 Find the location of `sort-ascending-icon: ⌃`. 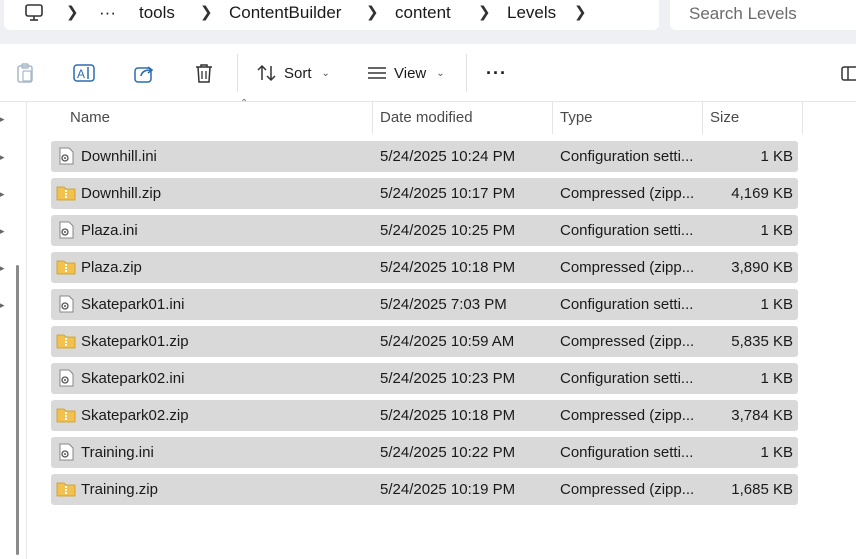

sort-ascending-icon: ⌃ is located at coordinates (244, 103).